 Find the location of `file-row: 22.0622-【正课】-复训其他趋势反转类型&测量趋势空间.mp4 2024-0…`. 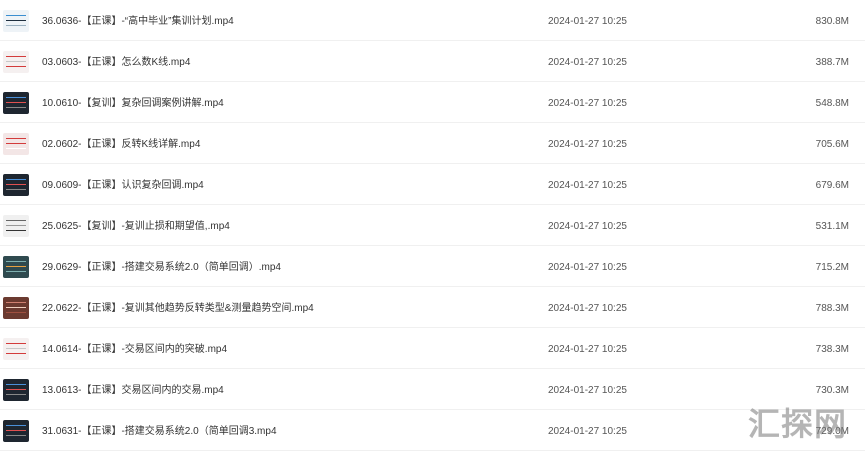

file-row: 22.0622-【正课】-复训其他趋势反转类型&测量趋势空间.mp4 2024-0… is located at coordinates (432, 307).